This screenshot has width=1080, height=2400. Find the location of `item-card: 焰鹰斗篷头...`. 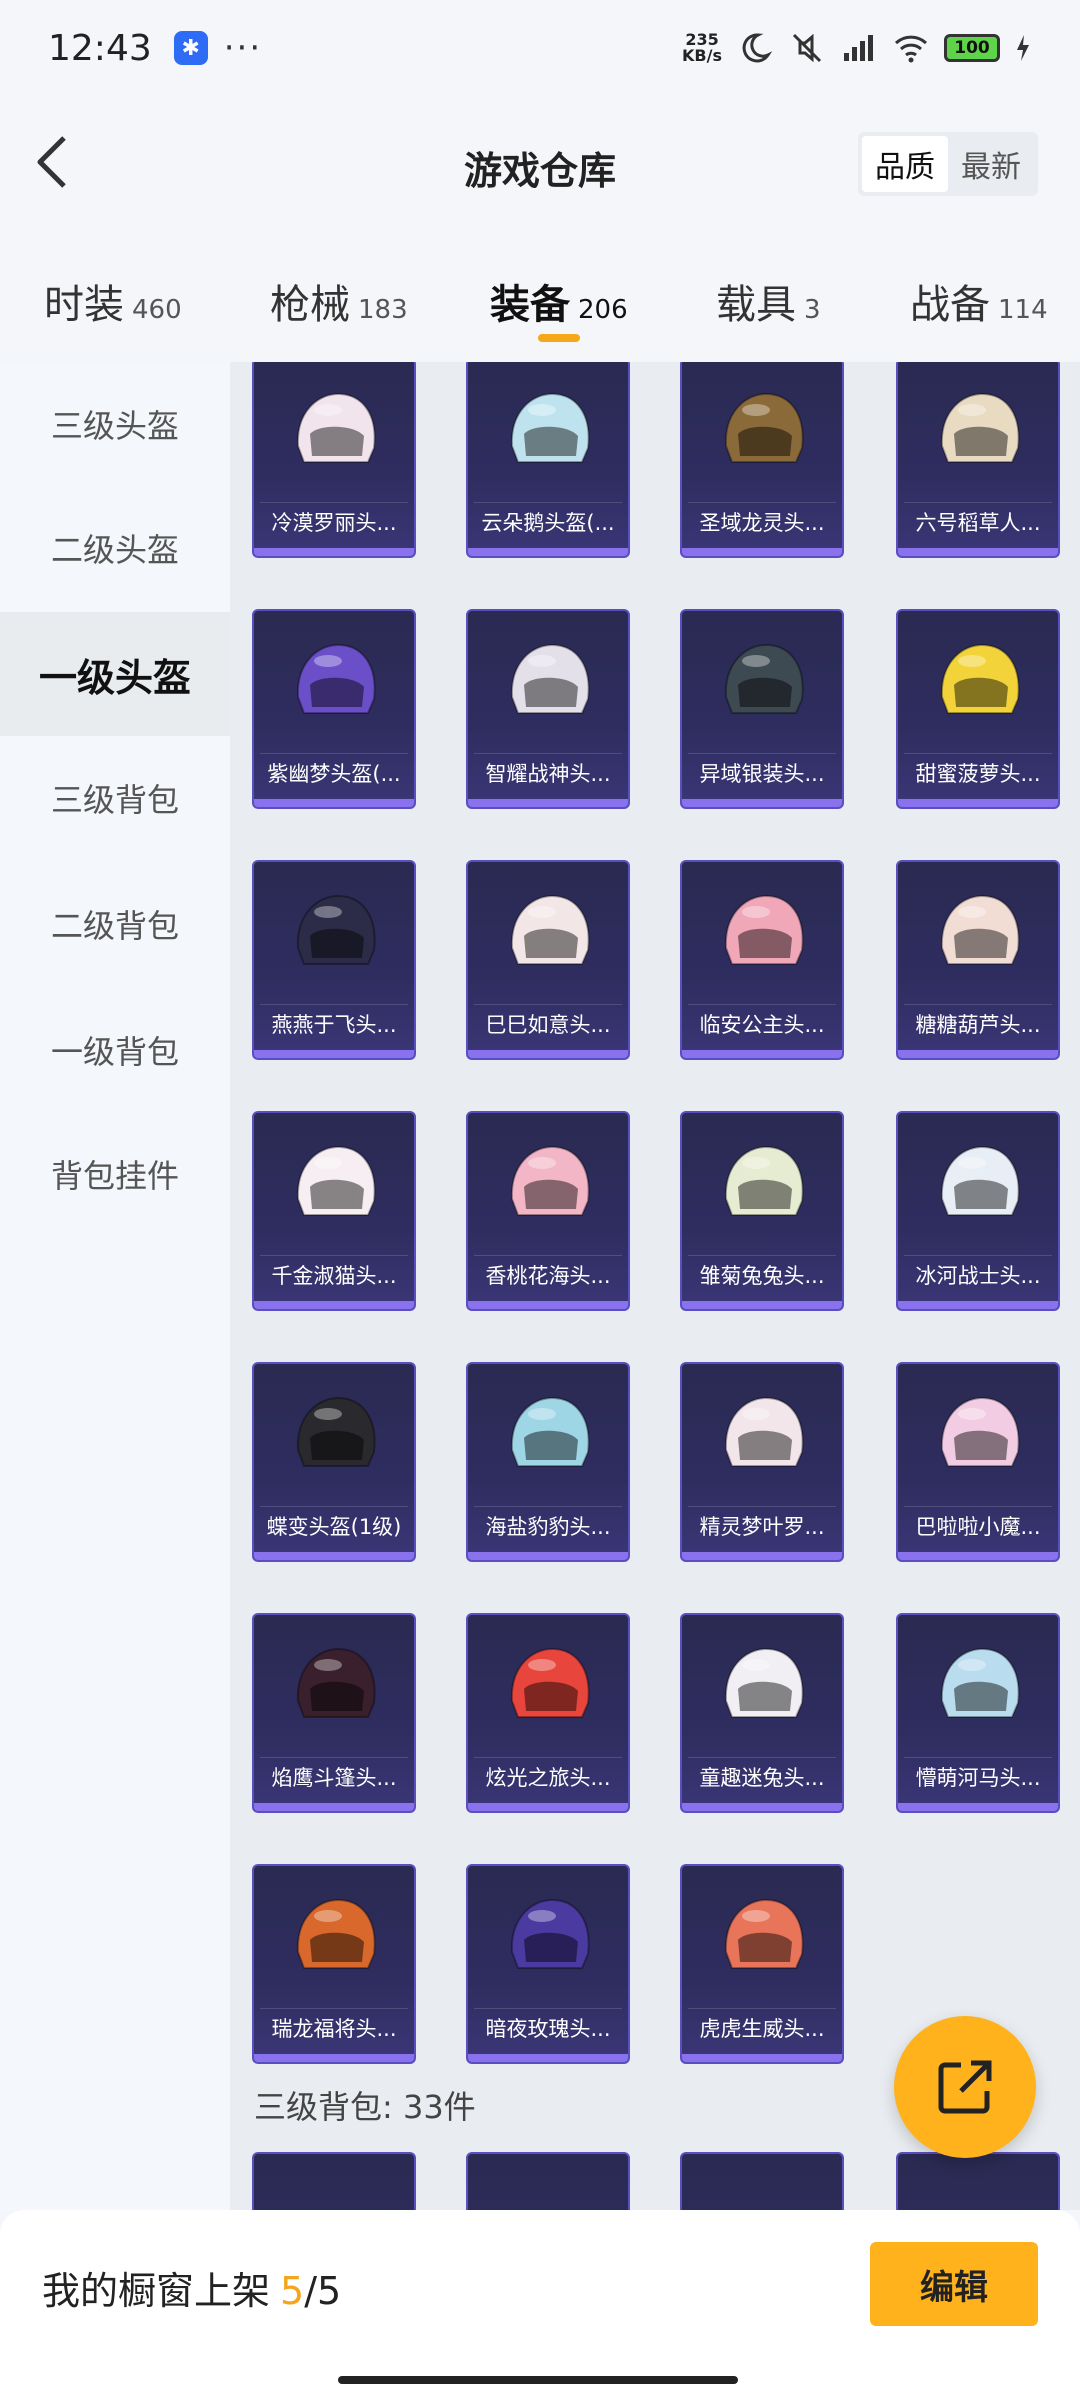

item-card: 焰鹰斗篷头... is located at coordinates (334, 1713).